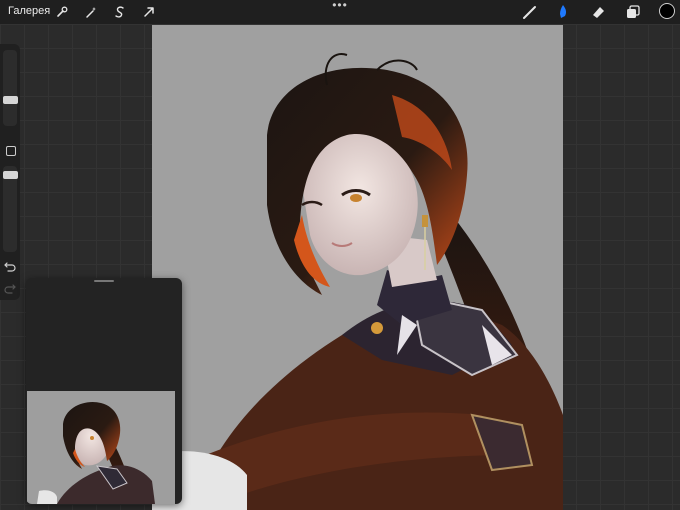 The width and height of the screenshot is (680, 510). I want to click on undo-icon, so click(10, 268).